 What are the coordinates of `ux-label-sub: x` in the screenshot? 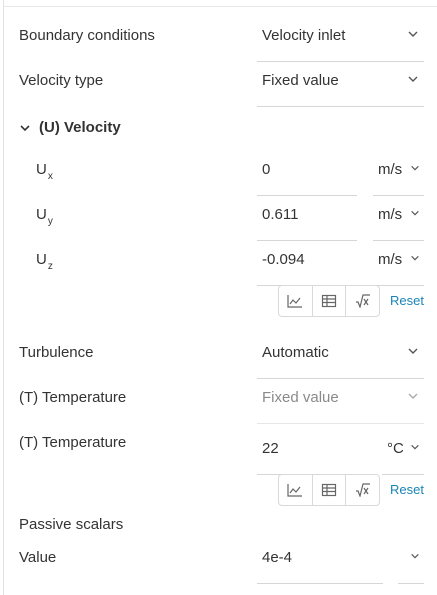 It's located at (50, 176).